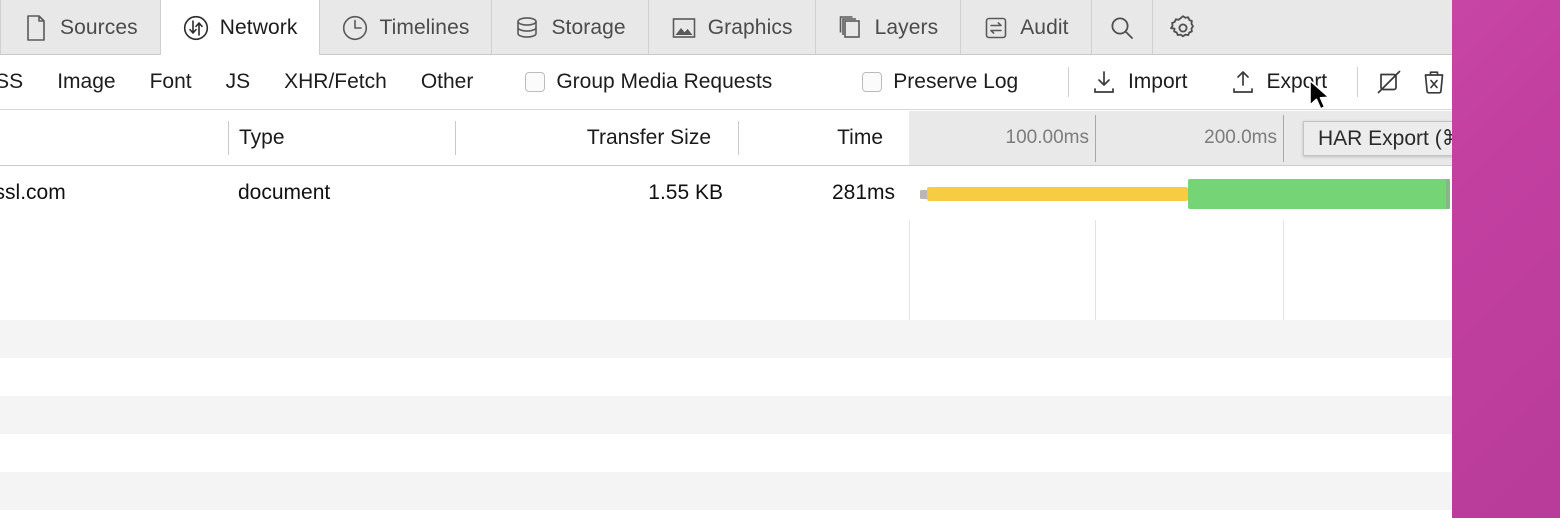 The width and height of the screenshot is (1560, 518). I want to click on filter-other: Other, so click(447, 82).